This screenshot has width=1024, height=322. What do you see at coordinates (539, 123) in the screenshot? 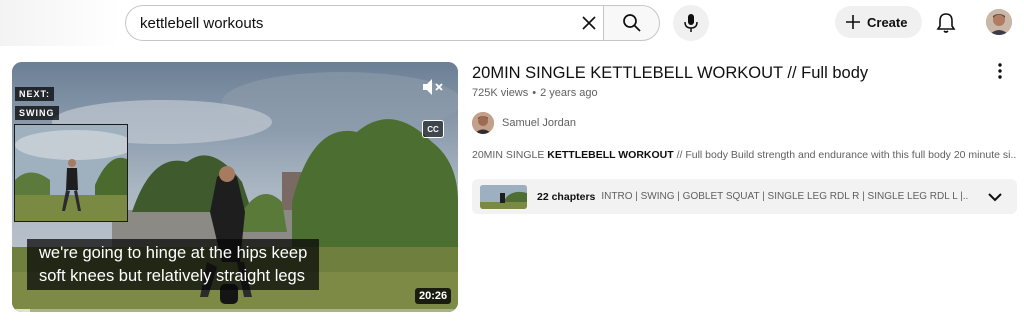
I see `channel-name: Samuel Jordan` at bounding box center [539, 123].